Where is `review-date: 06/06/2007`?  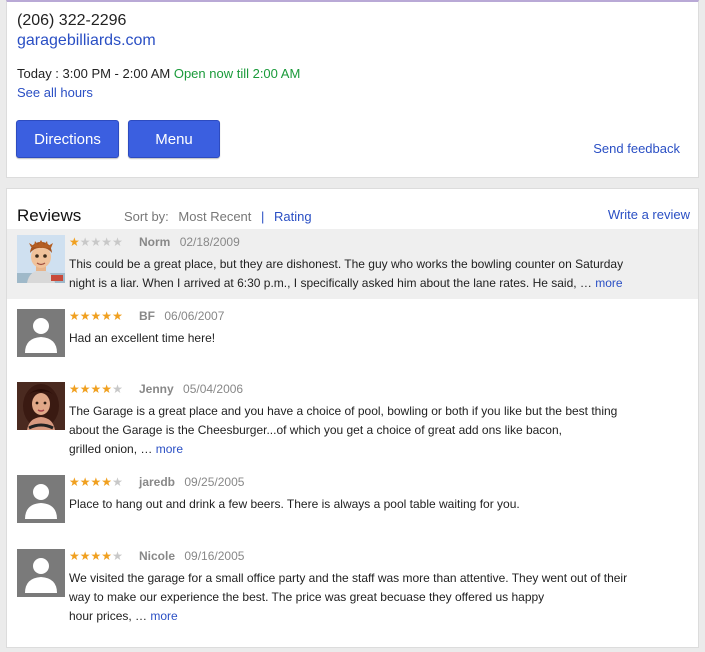
review-date: 06/06/2007 is located at coordinates (194, 316).